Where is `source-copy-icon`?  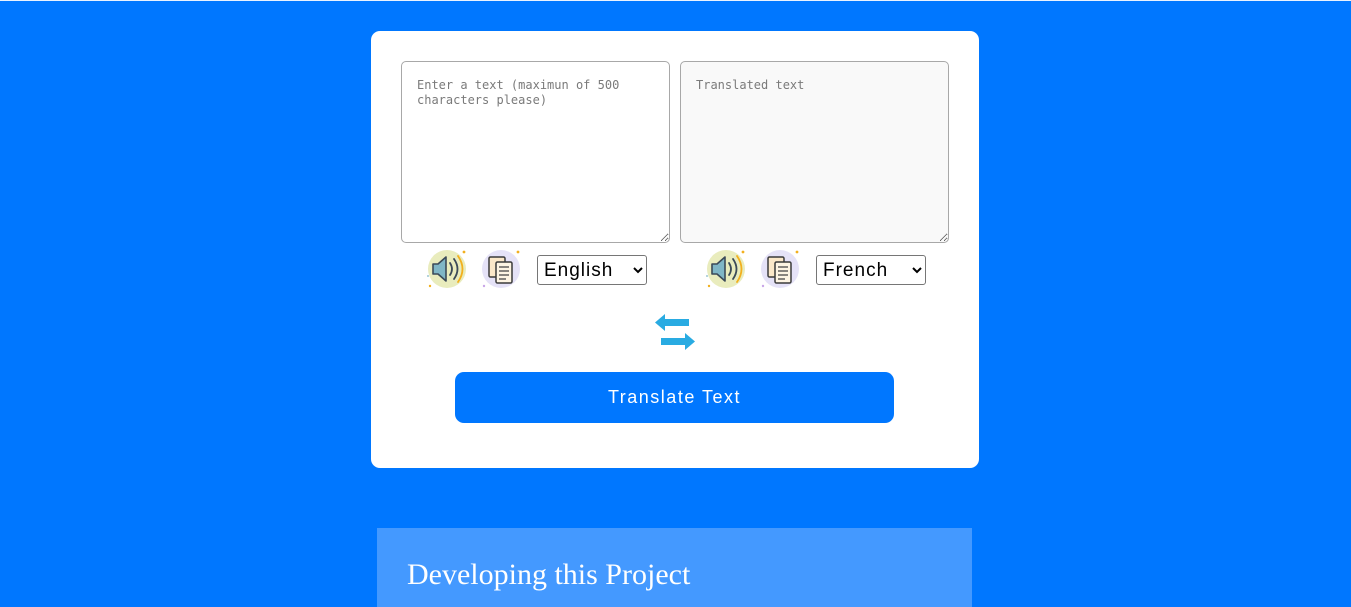
source-copy-icon is located at coordinates (501, 269).